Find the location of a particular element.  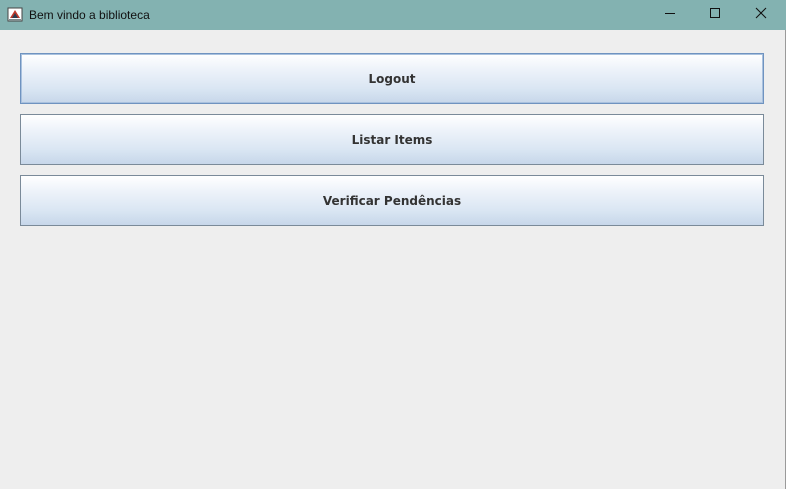

title-bar: Bem vindo a biblioteca is located at coordinates (393, 15).